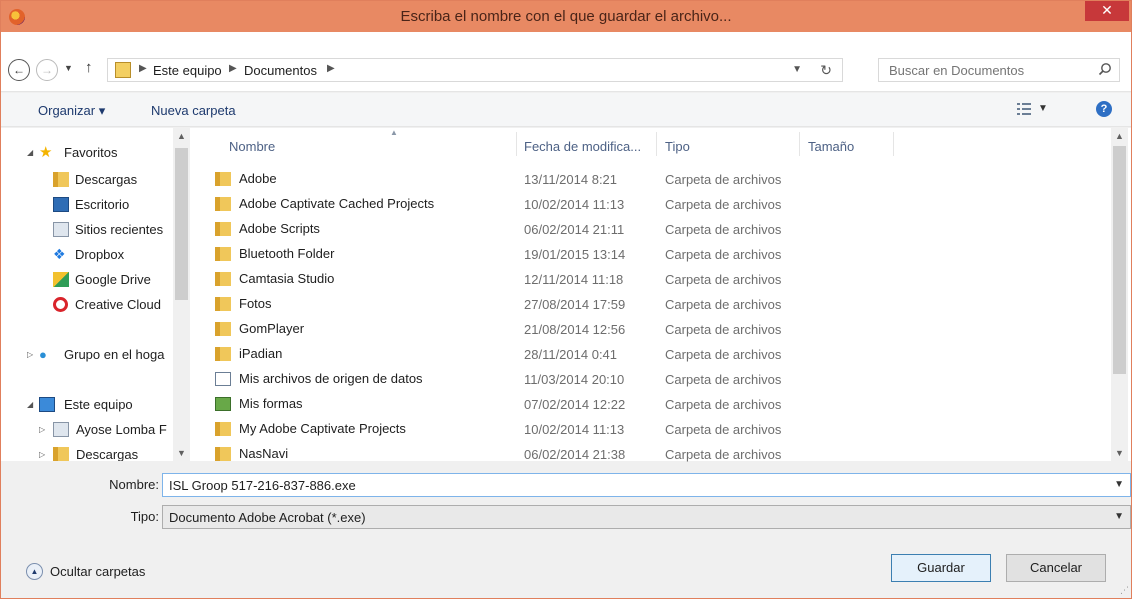  Describe the element at coordinates (1119, 484) in the screenshot. I see `filename-dropdown-icon: ▼` at that location.